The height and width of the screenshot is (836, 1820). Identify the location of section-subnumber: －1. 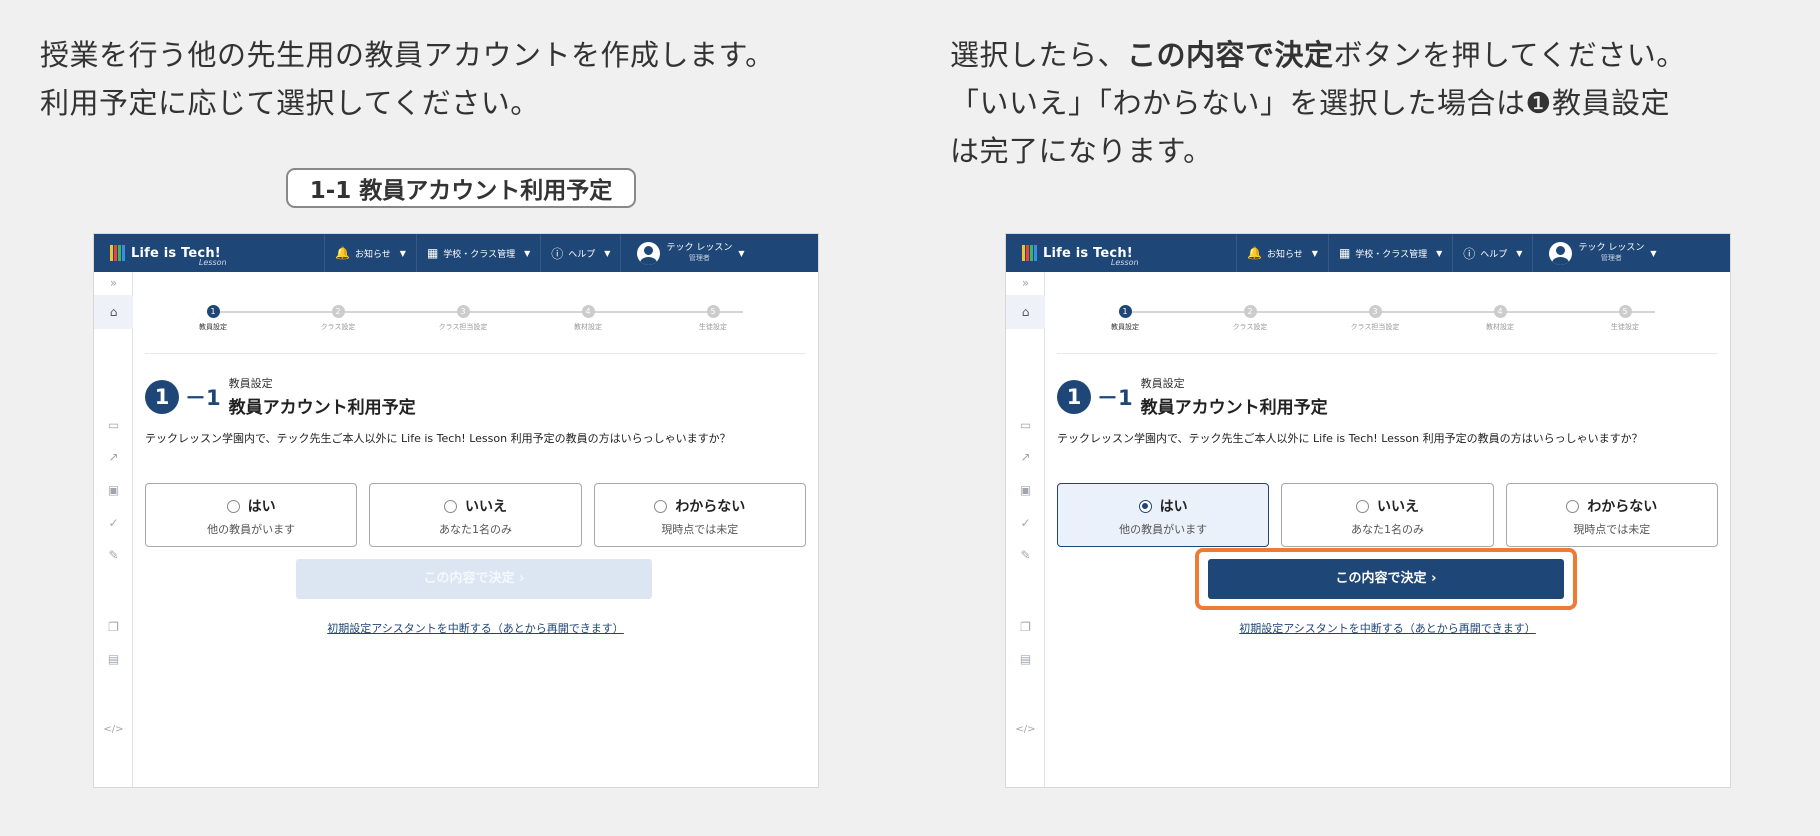
(203, 397).